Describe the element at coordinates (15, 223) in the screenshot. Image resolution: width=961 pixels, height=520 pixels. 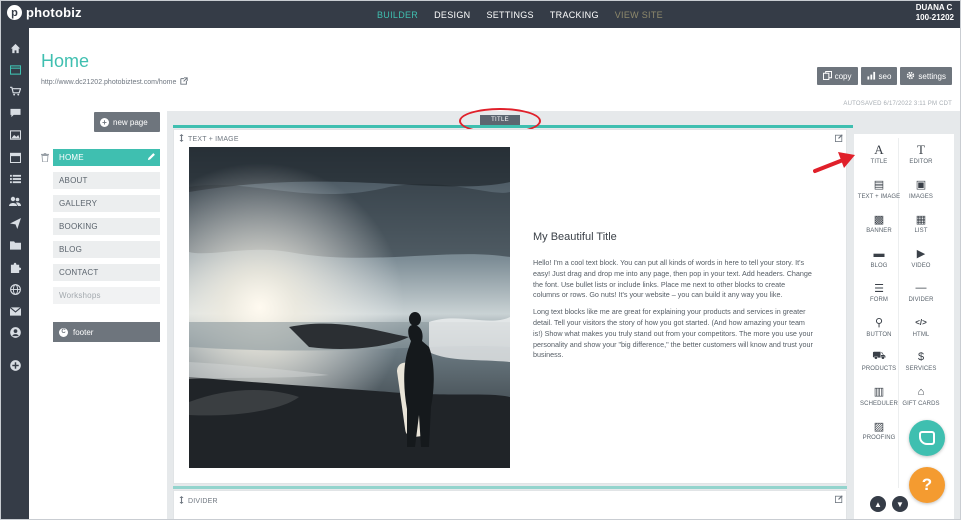
I see `send-icon` at that location.